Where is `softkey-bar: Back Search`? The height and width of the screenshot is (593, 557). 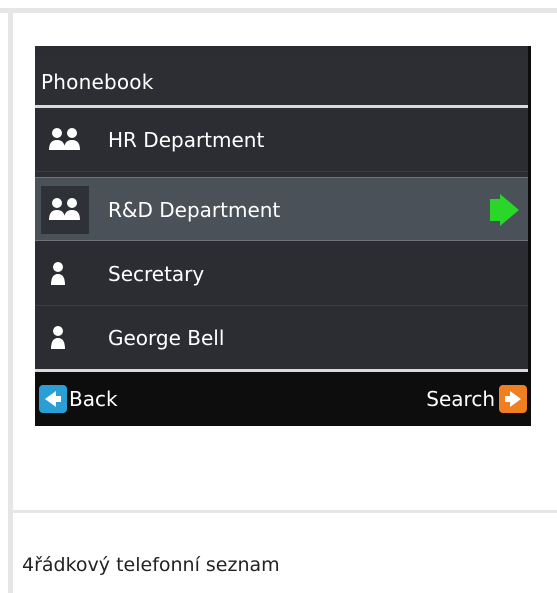
softkey-bar: Back Search is located at coordinates (283, 399).